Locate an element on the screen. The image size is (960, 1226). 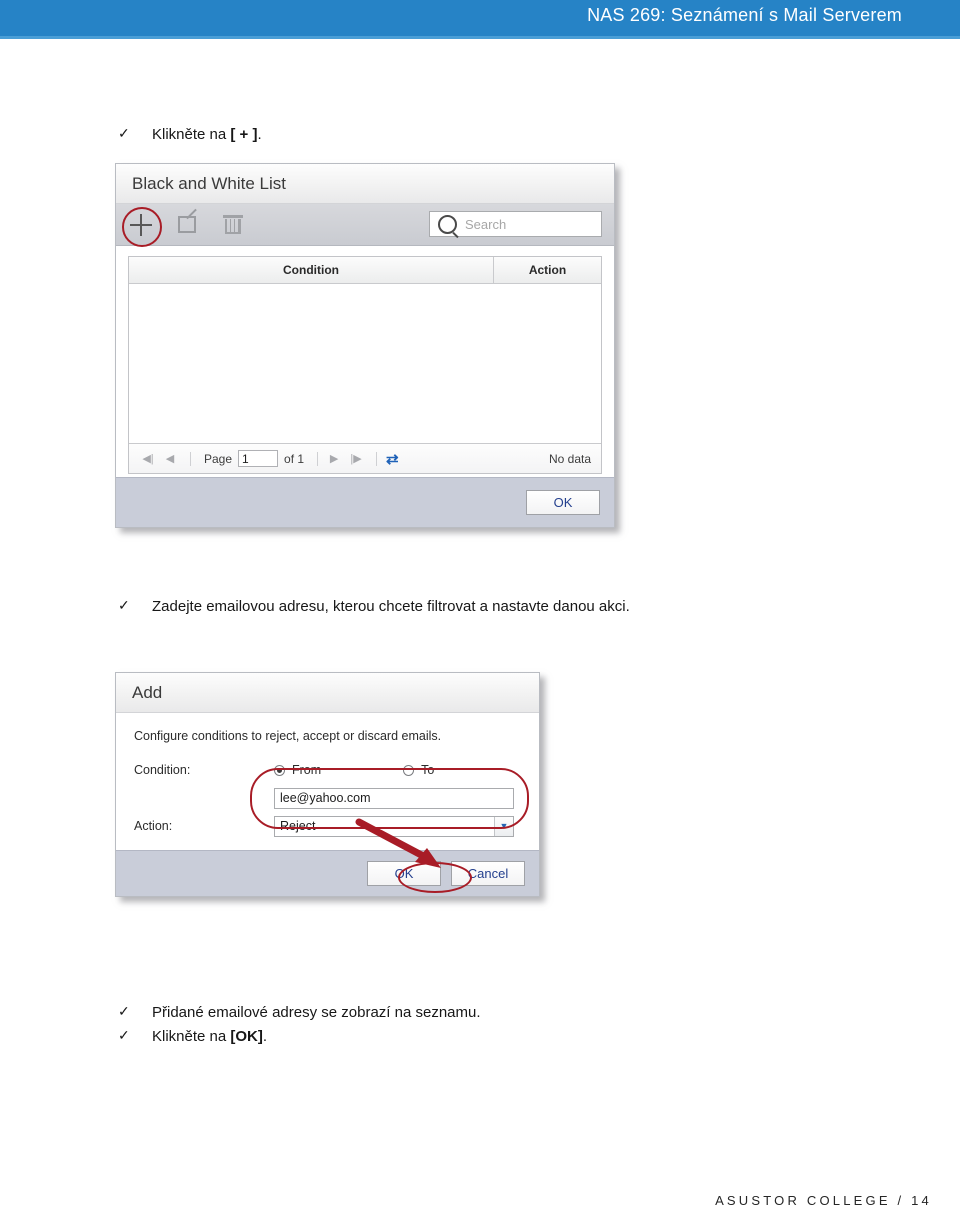
search-placeholder: Search is located at coordinates (486, 224).